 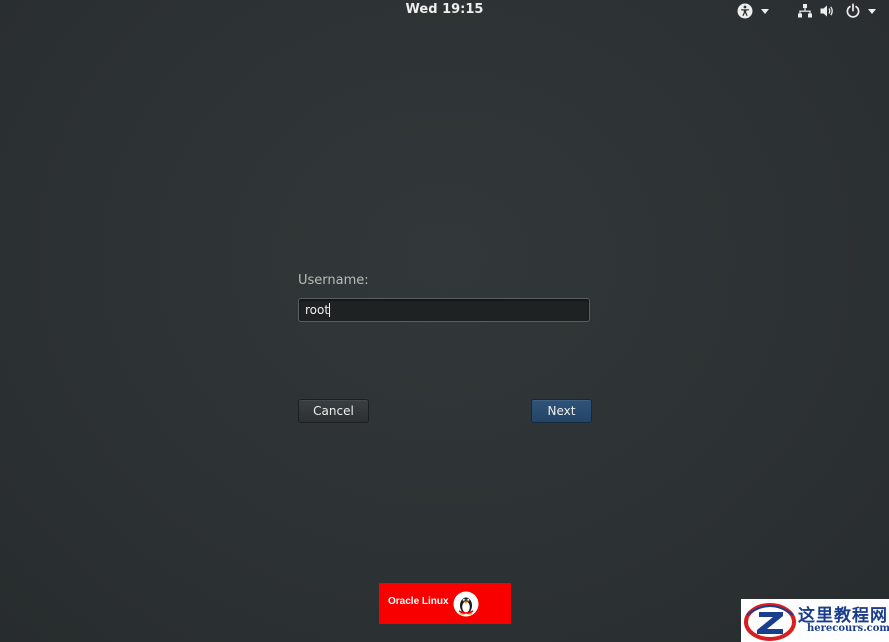 I want to click on oracle-linux-logo: Oracle Linux, so click(x=445, y=603).